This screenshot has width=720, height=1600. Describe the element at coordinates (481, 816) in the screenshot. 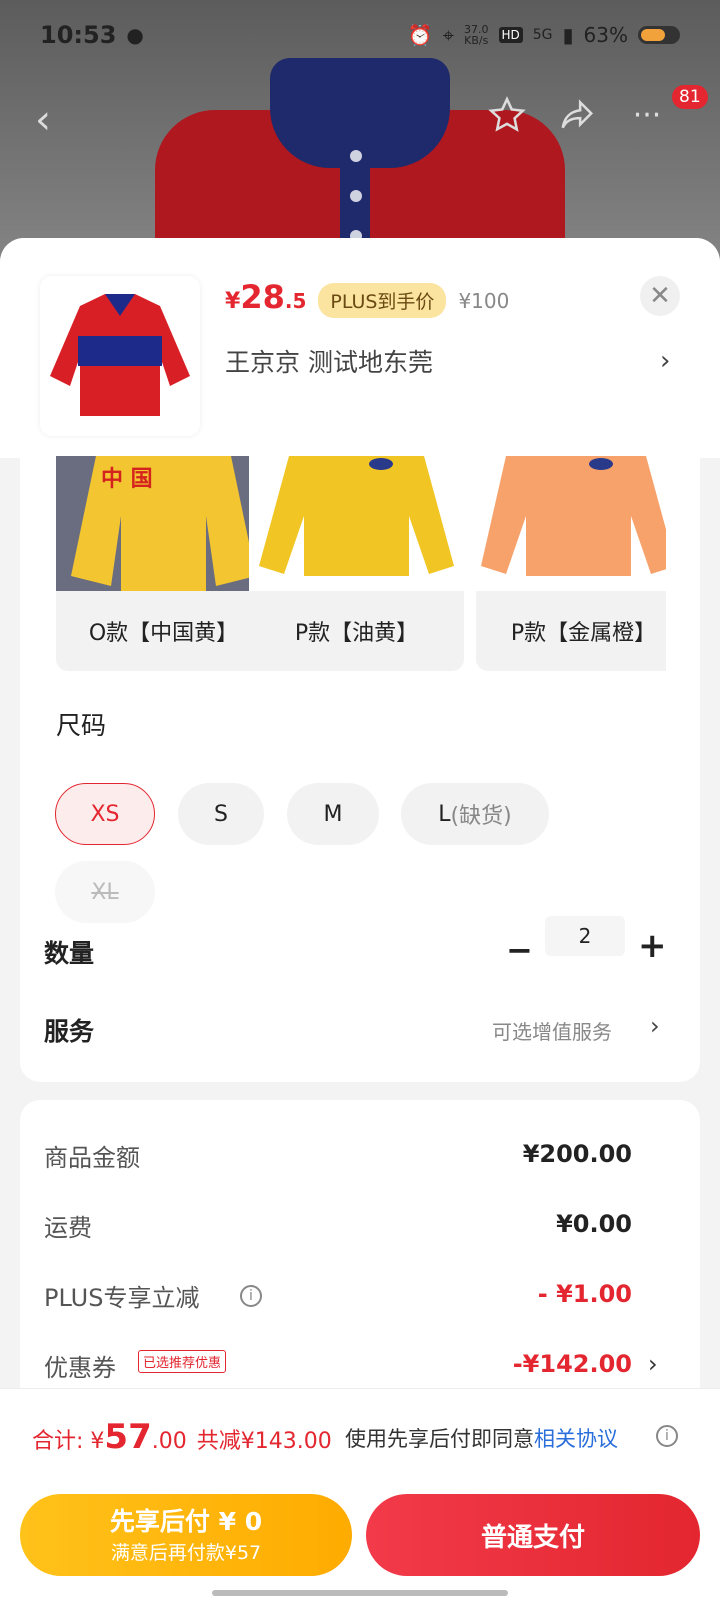

I see `out-of-stock-note: (缺货)` at that location.